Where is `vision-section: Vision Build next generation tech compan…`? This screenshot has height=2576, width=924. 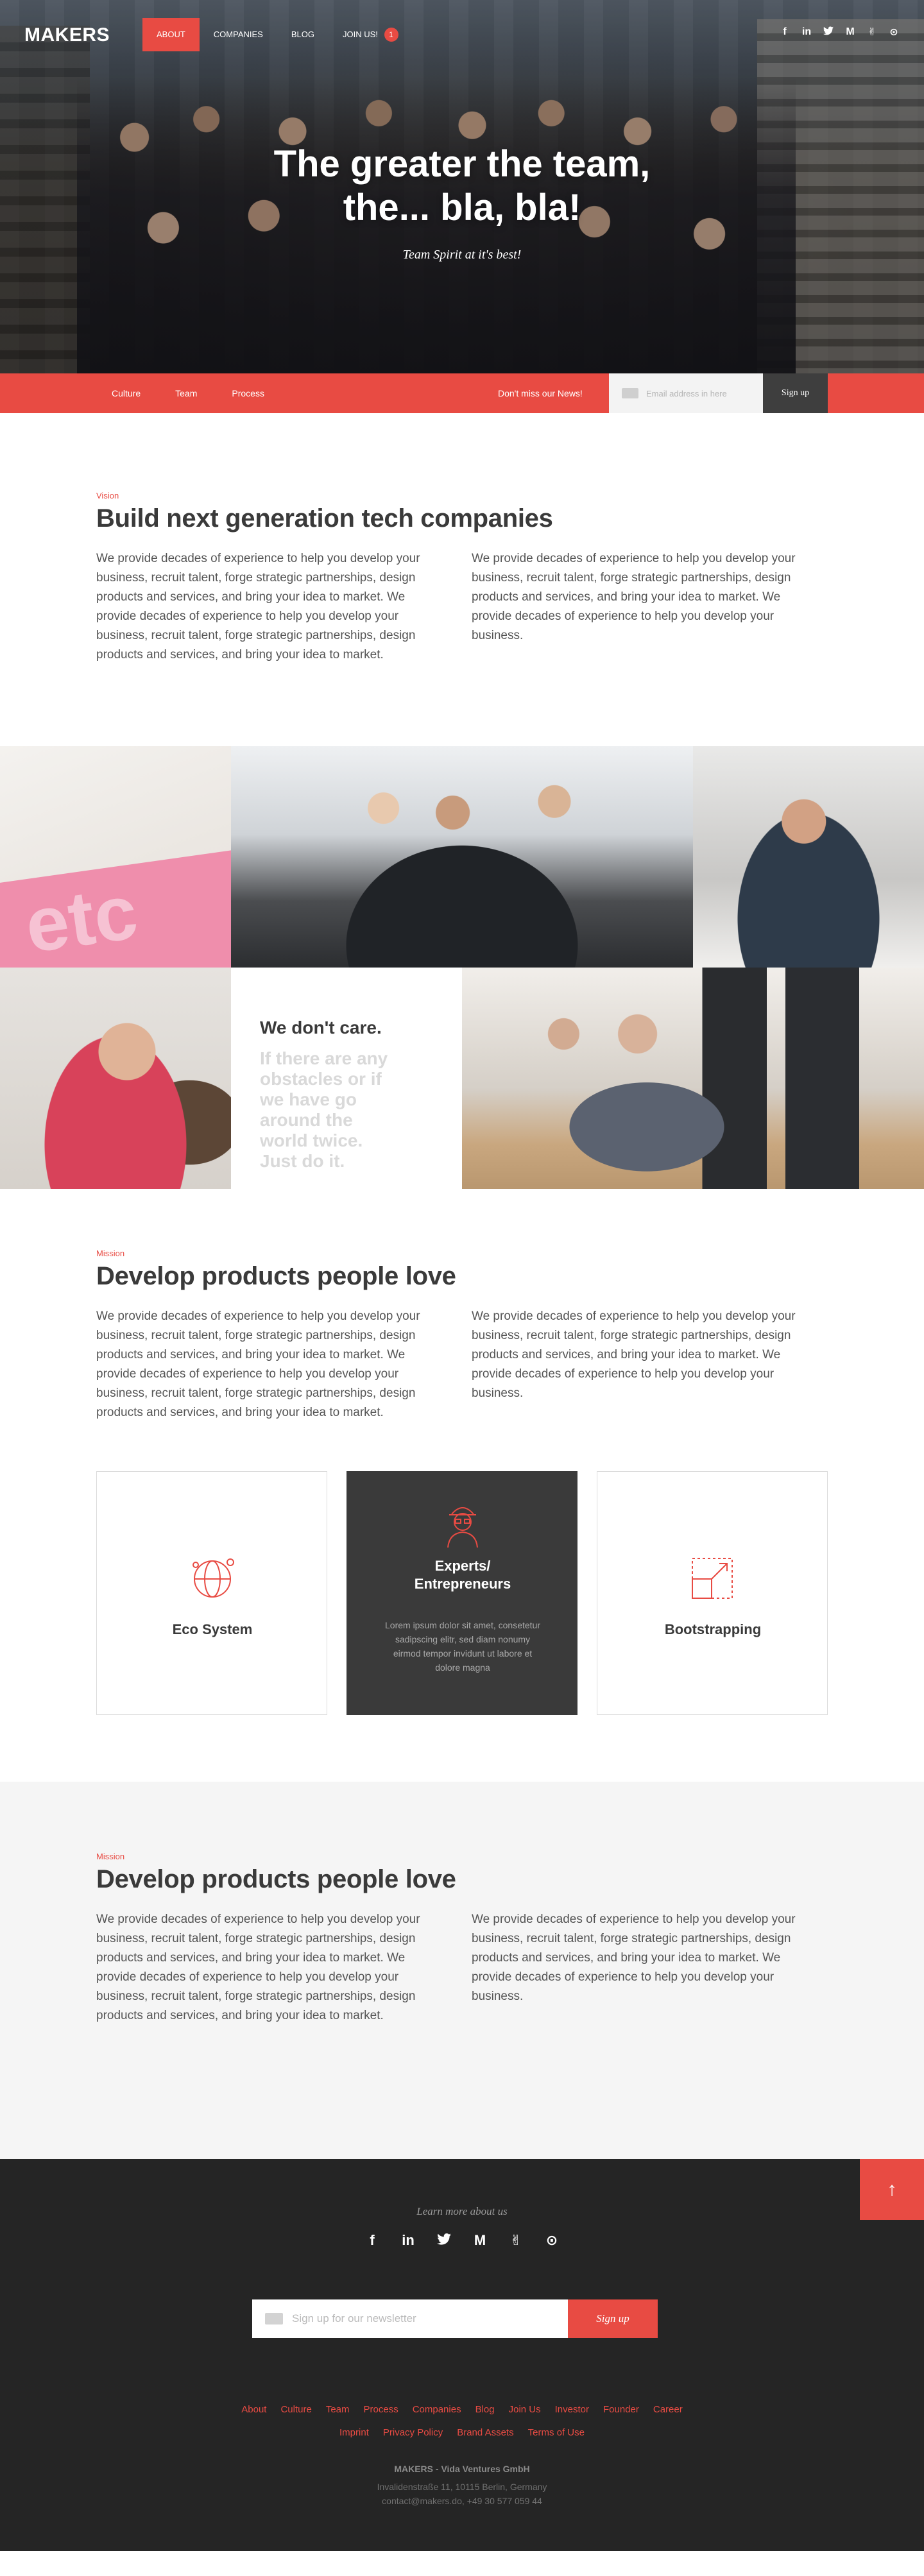 vision-section: Vision Build next generation tech compan… is located at coordinates (462, 579).